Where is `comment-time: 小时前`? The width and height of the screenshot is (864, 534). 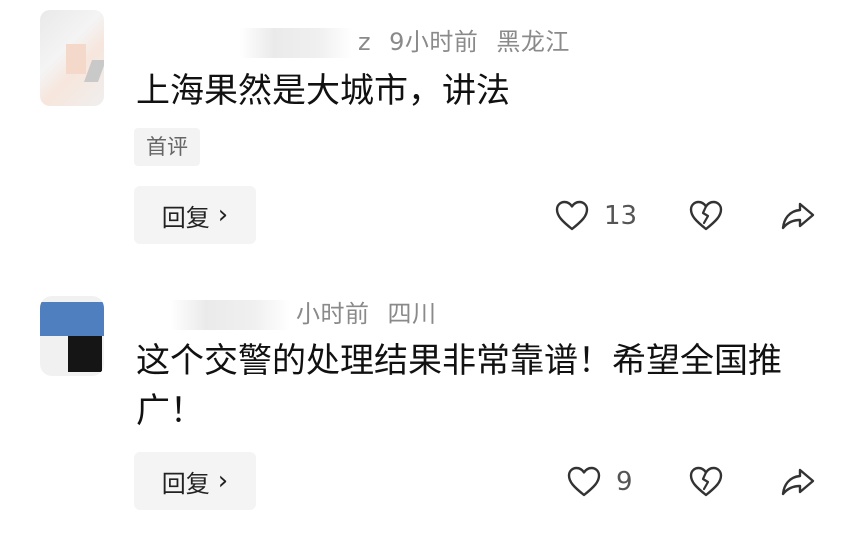 comment-time: 小时前 is located at coordinates (333, 314).